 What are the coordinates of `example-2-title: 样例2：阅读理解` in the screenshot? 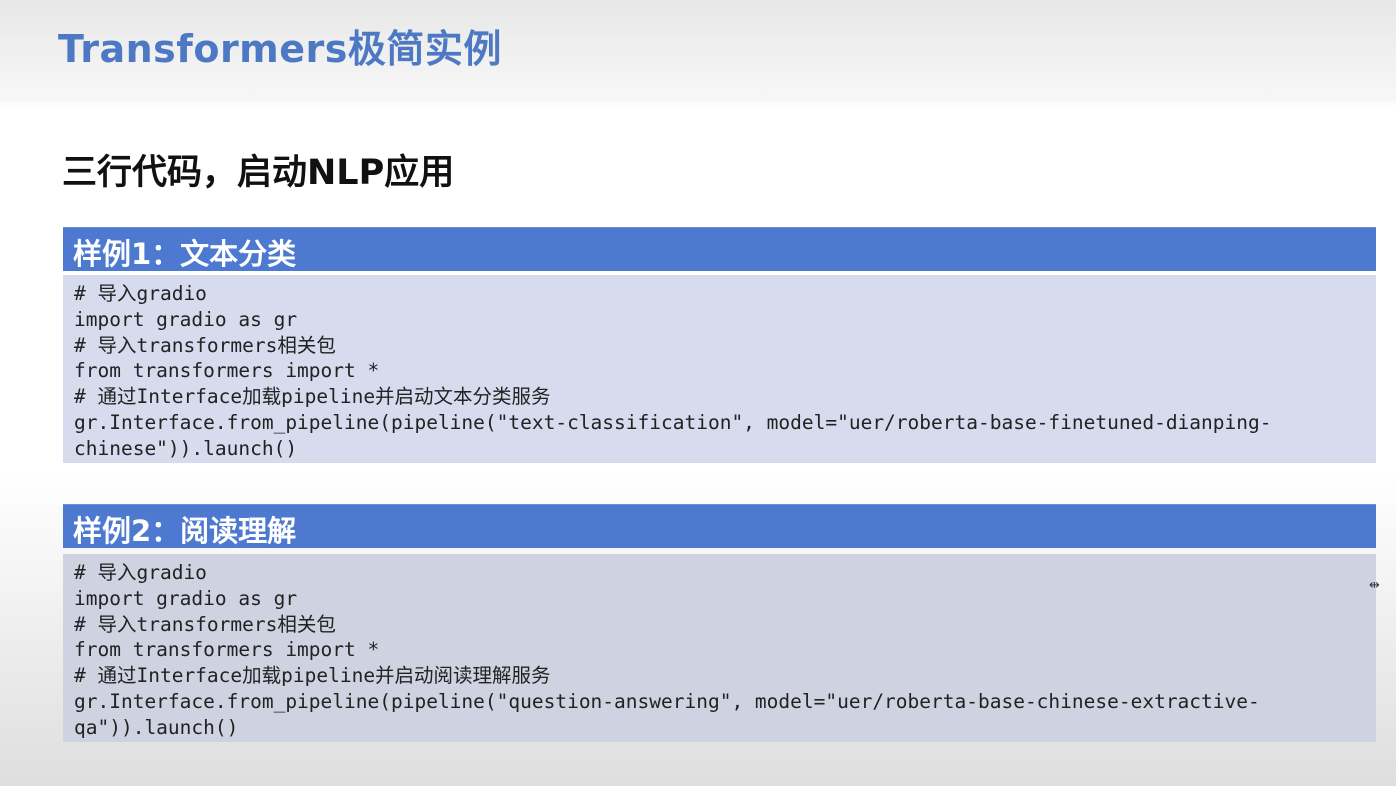 It's located at (185, 531).